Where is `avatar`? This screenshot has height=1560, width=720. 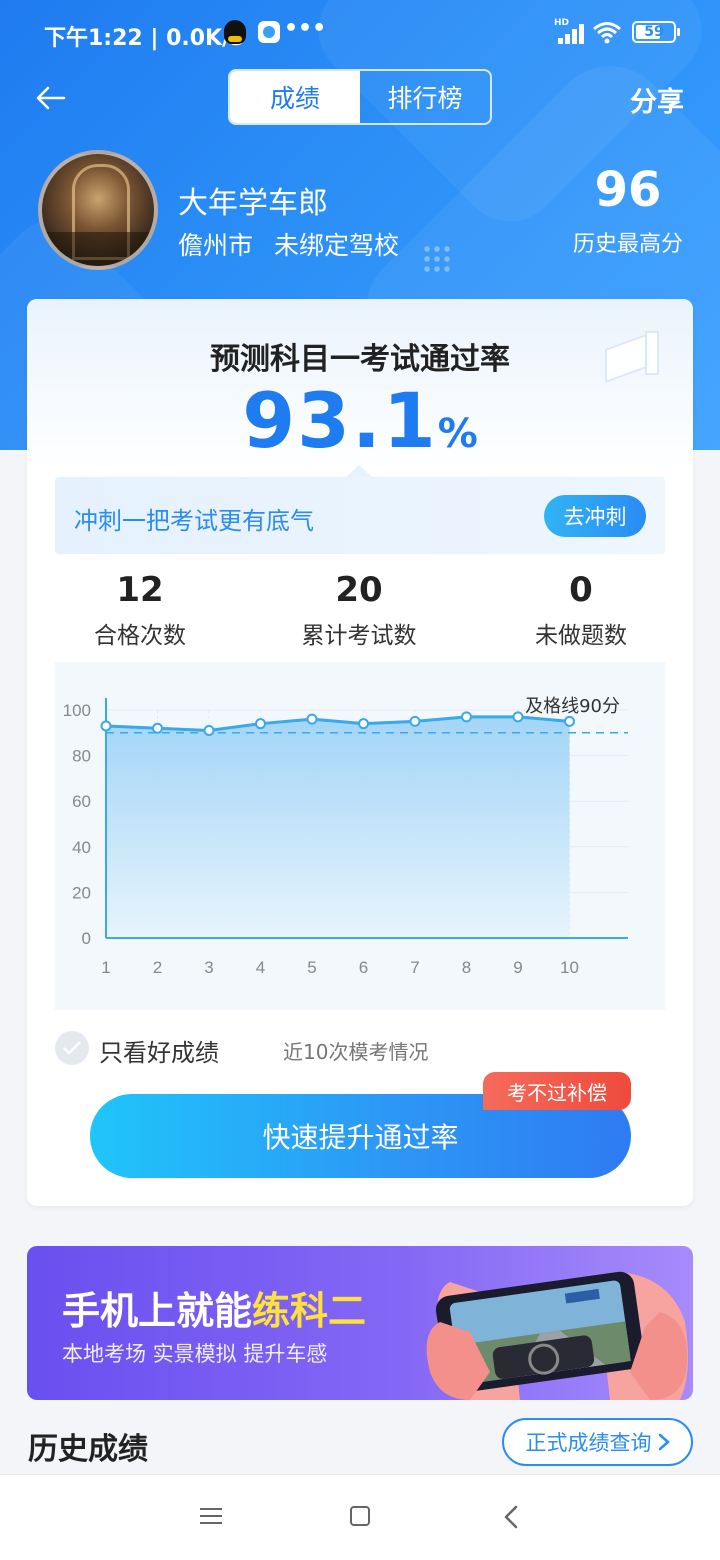 avatar is located at coordinates (98, 210).